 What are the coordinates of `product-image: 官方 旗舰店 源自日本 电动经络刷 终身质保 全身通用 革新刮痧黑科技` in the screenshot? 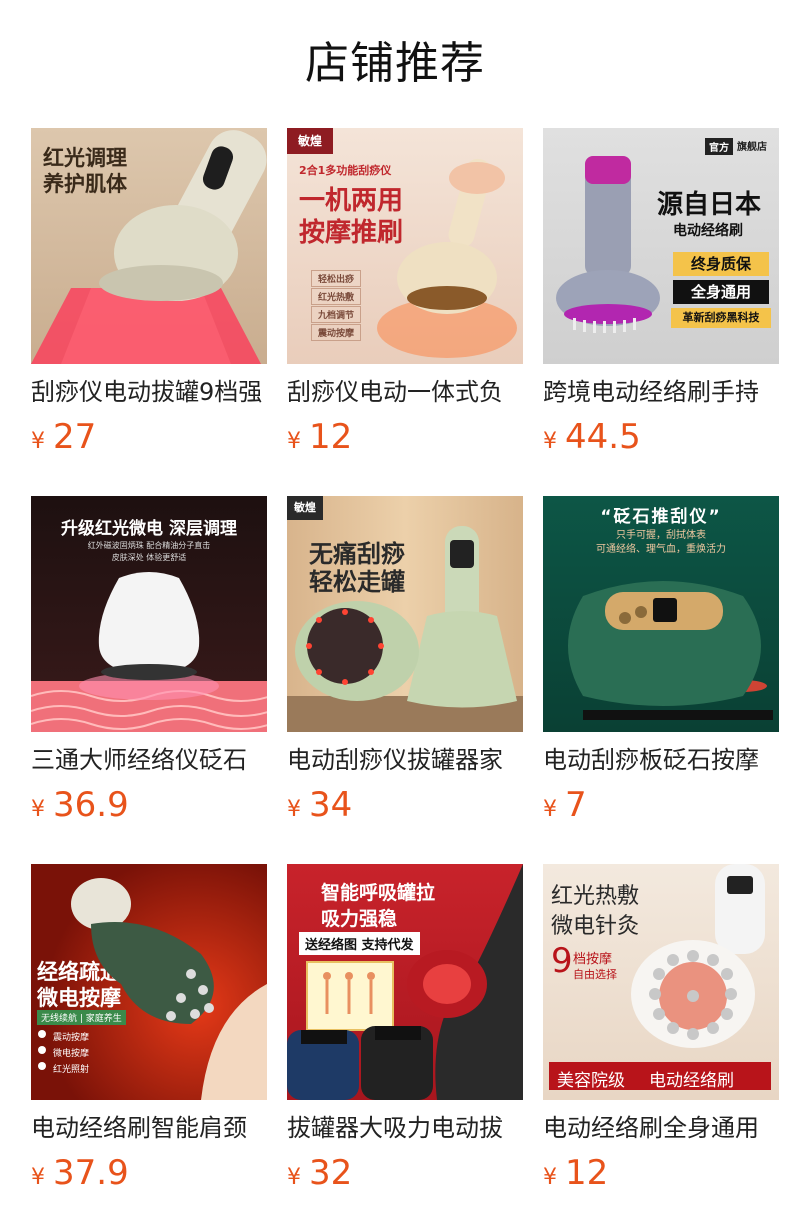 It's located at (661, 246).